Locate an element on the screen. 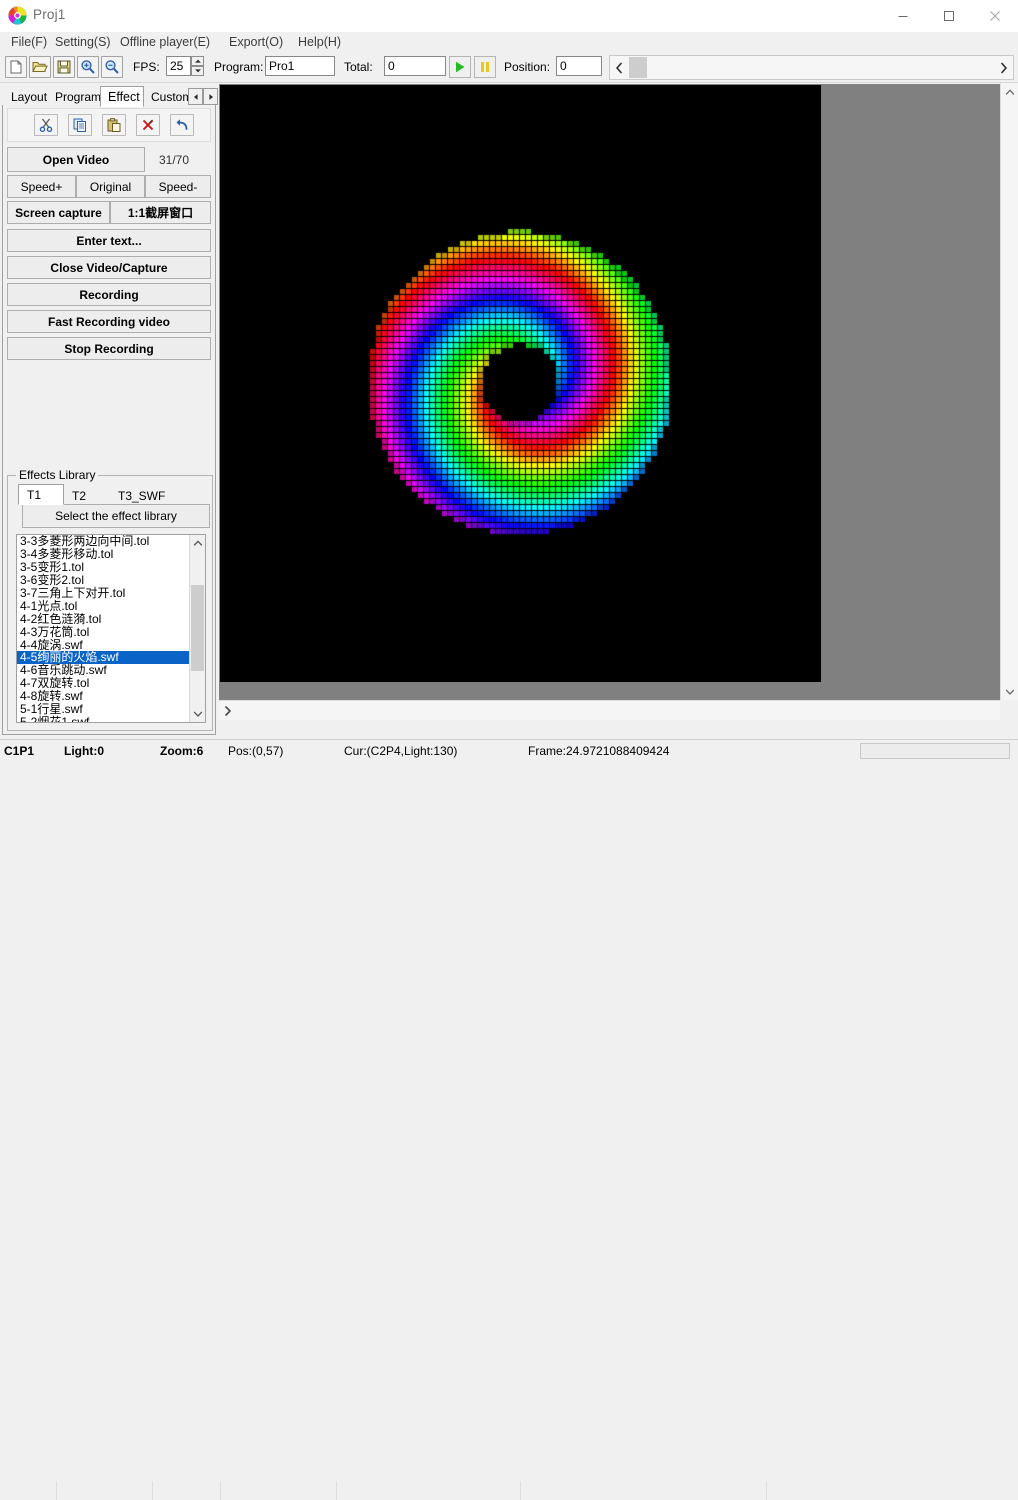  minimize-button is located at coordinates (903, 15).